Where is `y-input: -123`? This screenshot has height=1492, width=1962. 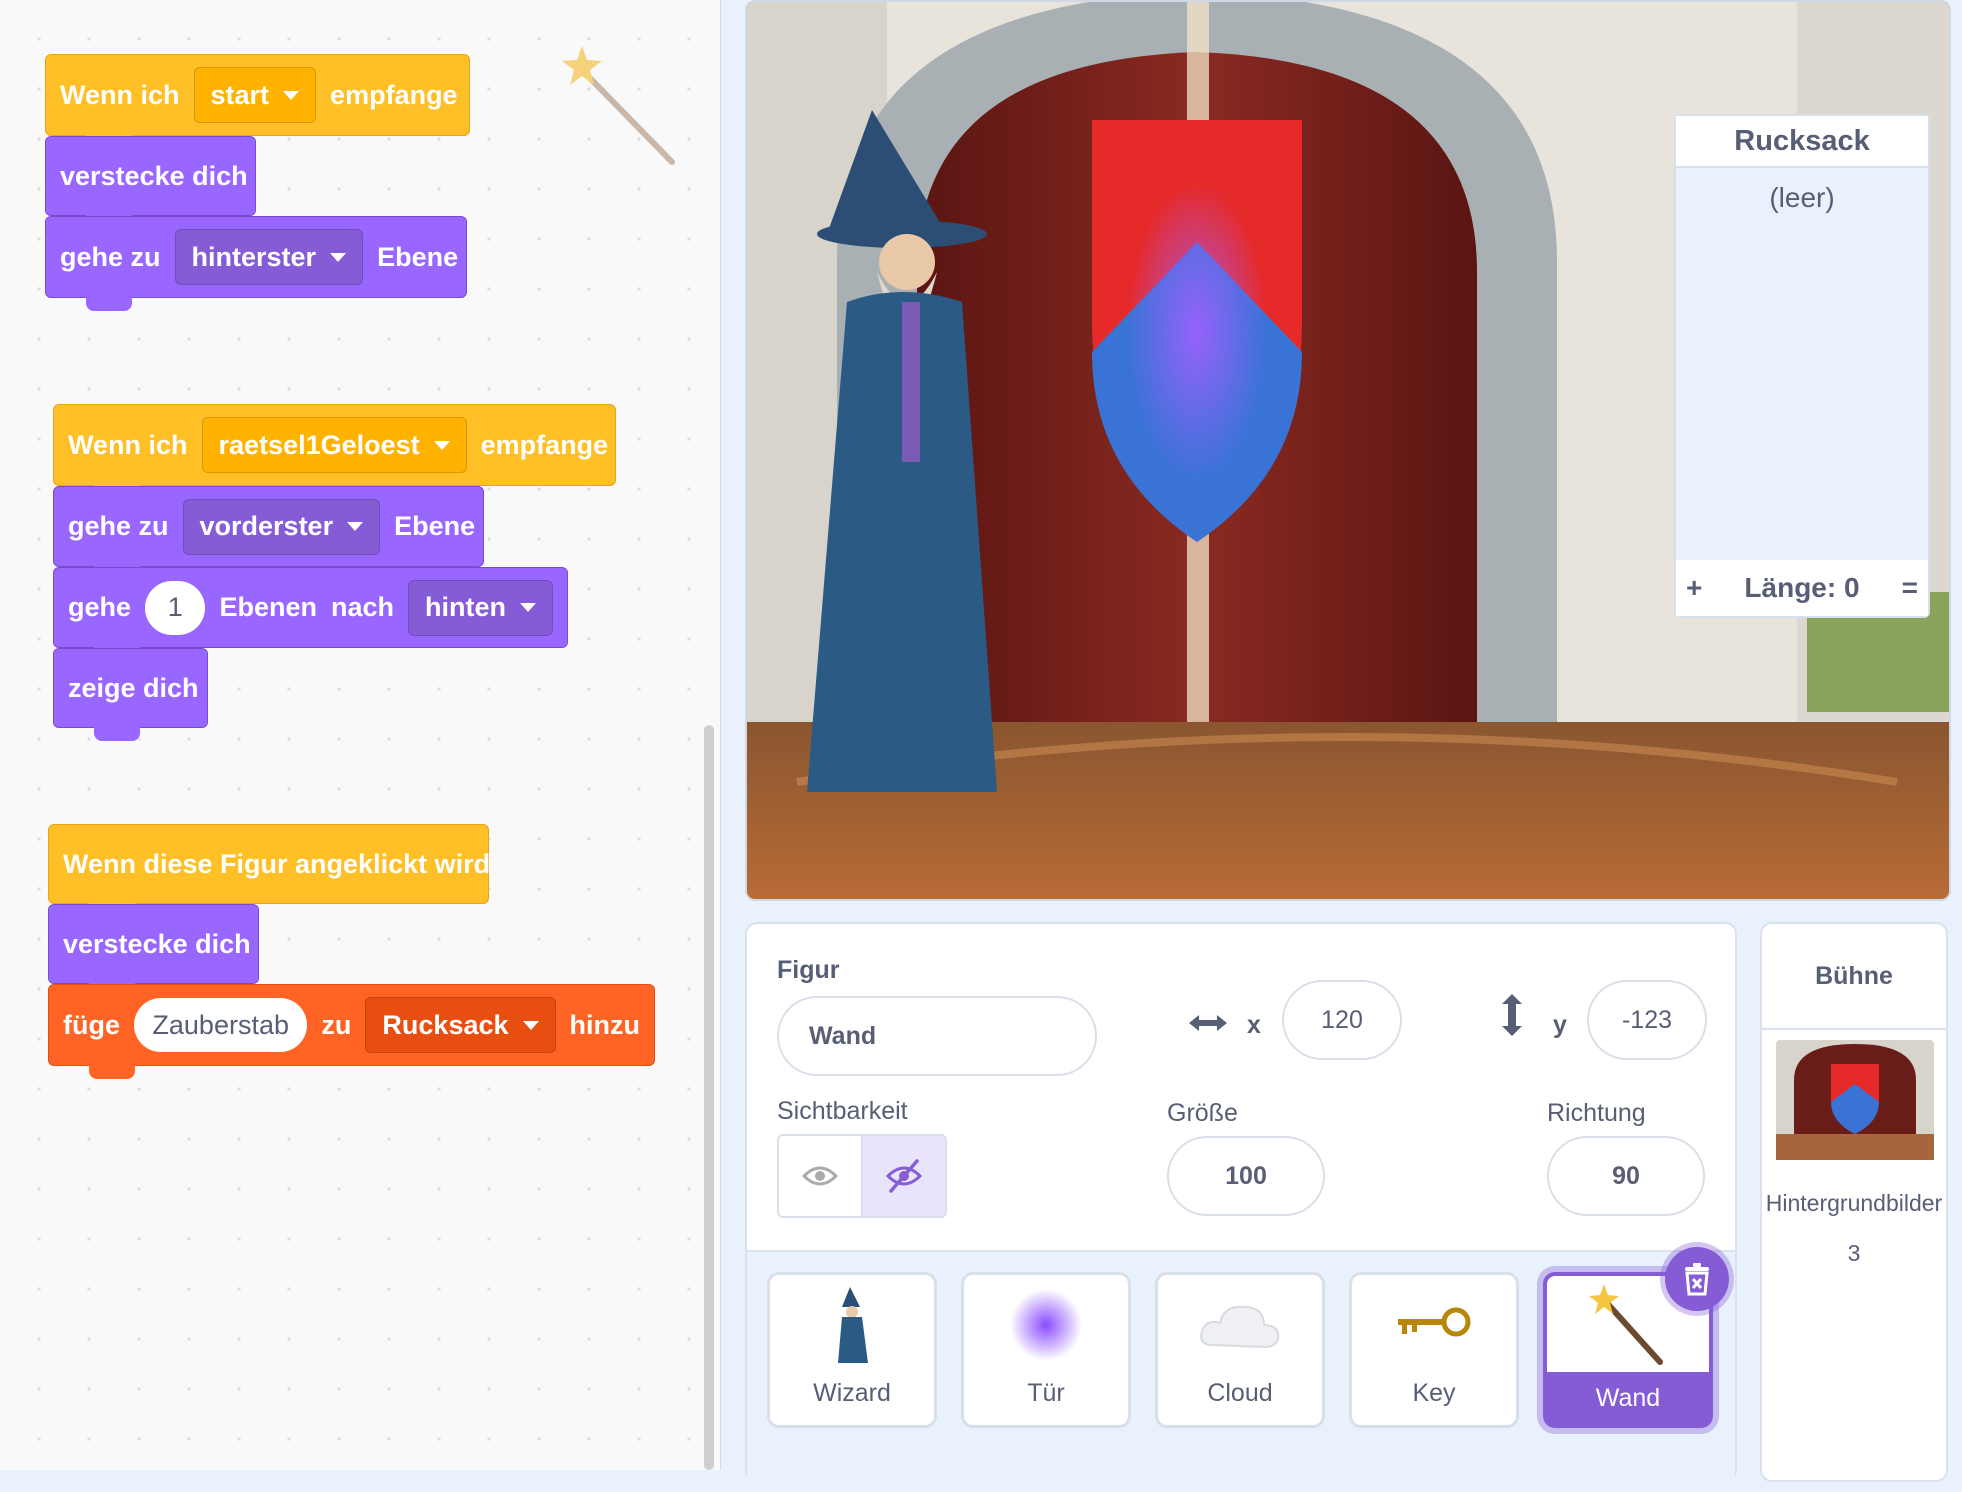
y-input: -123 is located at coordinates (1647, 1020).